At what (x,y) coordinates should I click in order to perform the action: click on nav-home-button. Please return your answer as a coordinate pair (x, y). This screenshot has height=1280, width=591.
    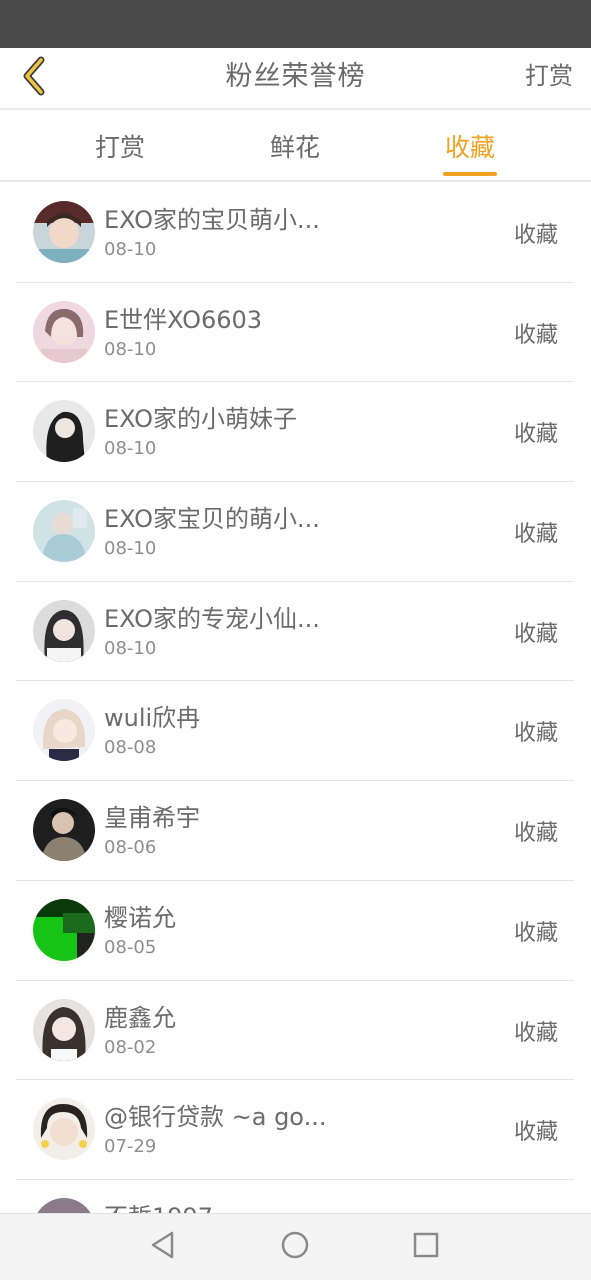
    Looking at the image, I should click on (295, 1247).